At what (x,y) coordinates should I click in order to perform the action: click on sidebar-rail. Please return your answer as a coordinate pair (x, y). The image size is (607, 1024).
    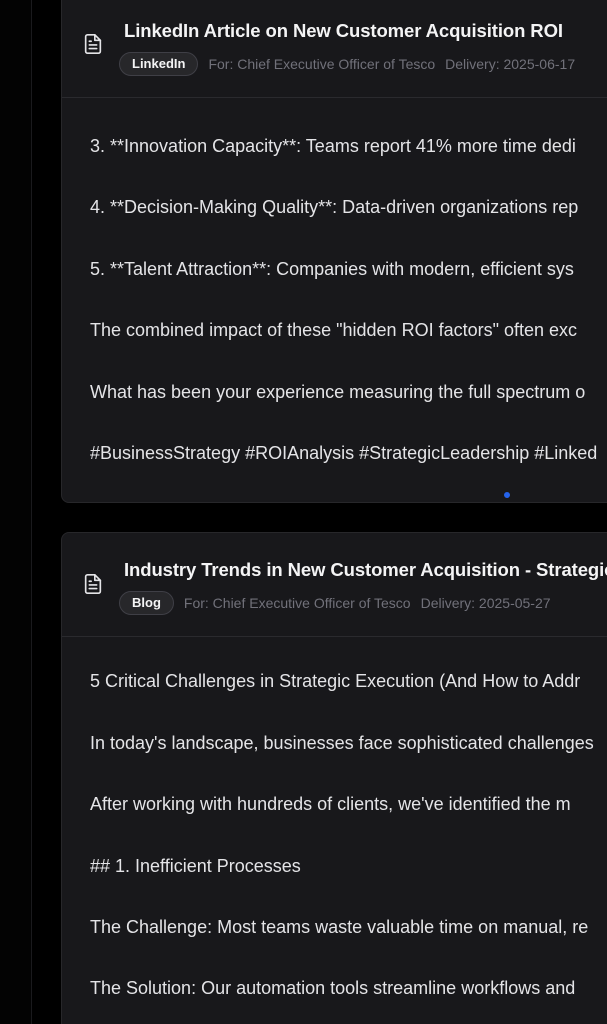
    Looking at the image, I should click on (16, 512).